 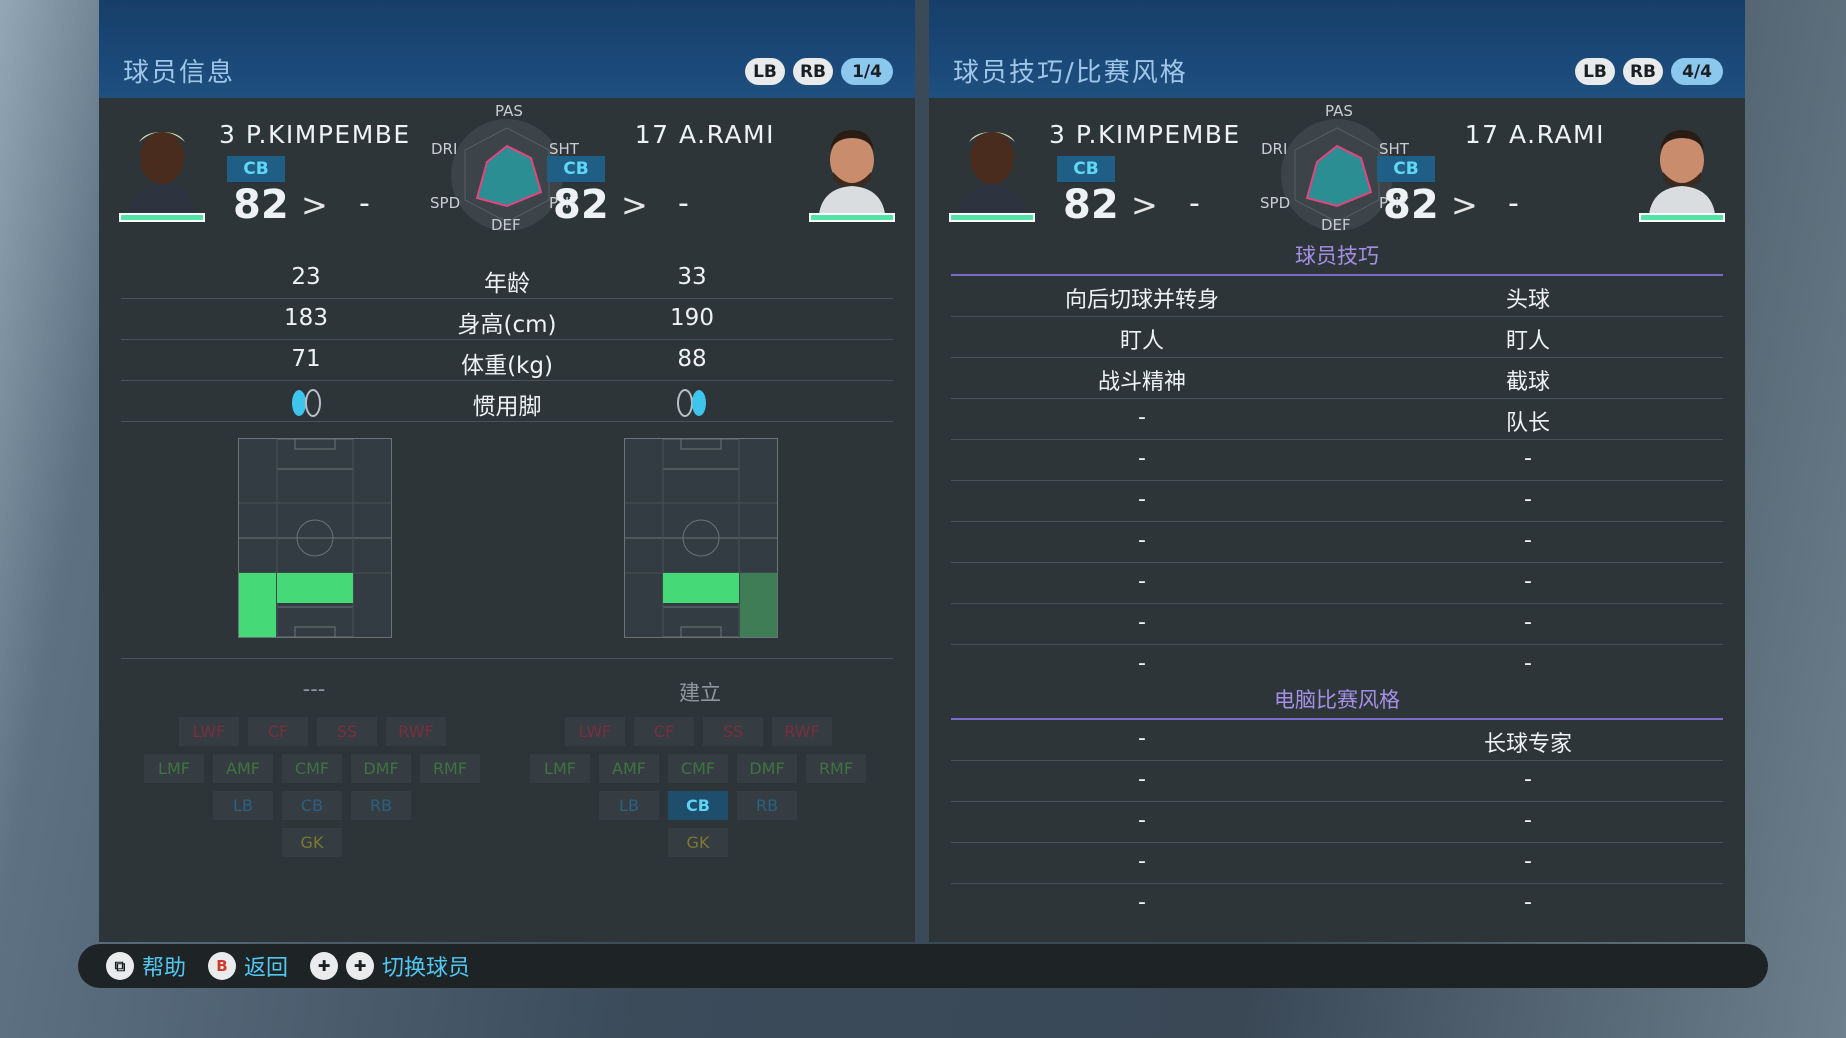 What do you see at coordinates (698, 768) in the screenshot?
I see `pos-cmf: CMF` at bounding box center [698, 768].